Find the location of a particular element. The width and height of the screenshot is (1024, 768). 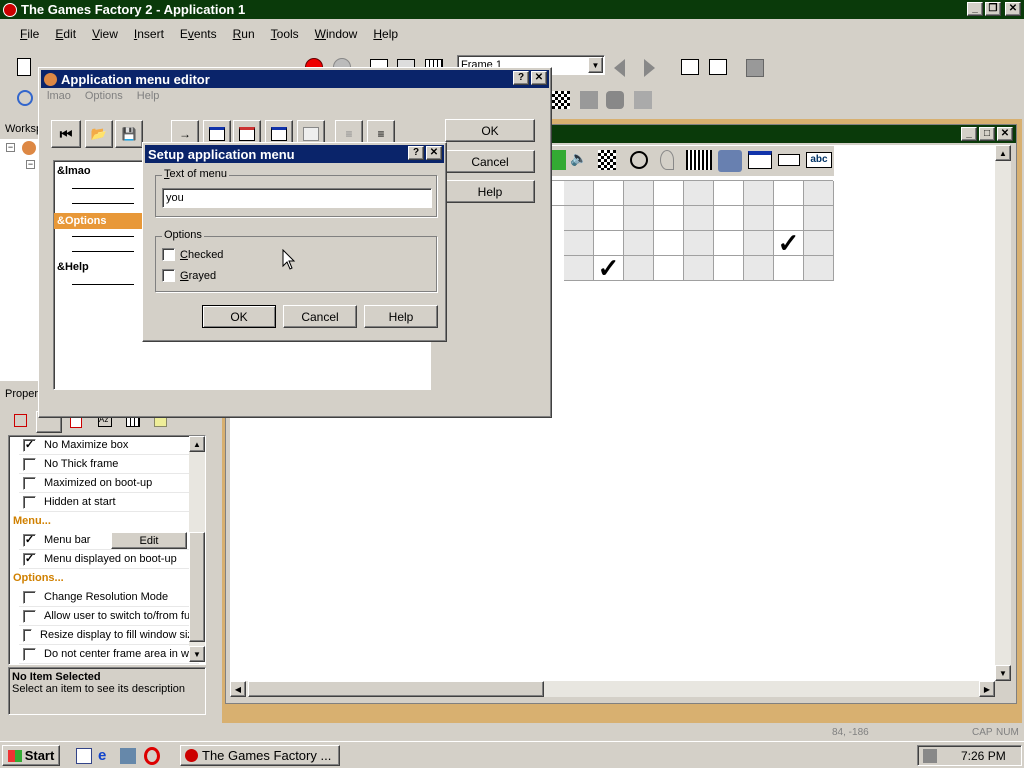

menu-item-lmao: &lmao is located at coordinates (74, 171).